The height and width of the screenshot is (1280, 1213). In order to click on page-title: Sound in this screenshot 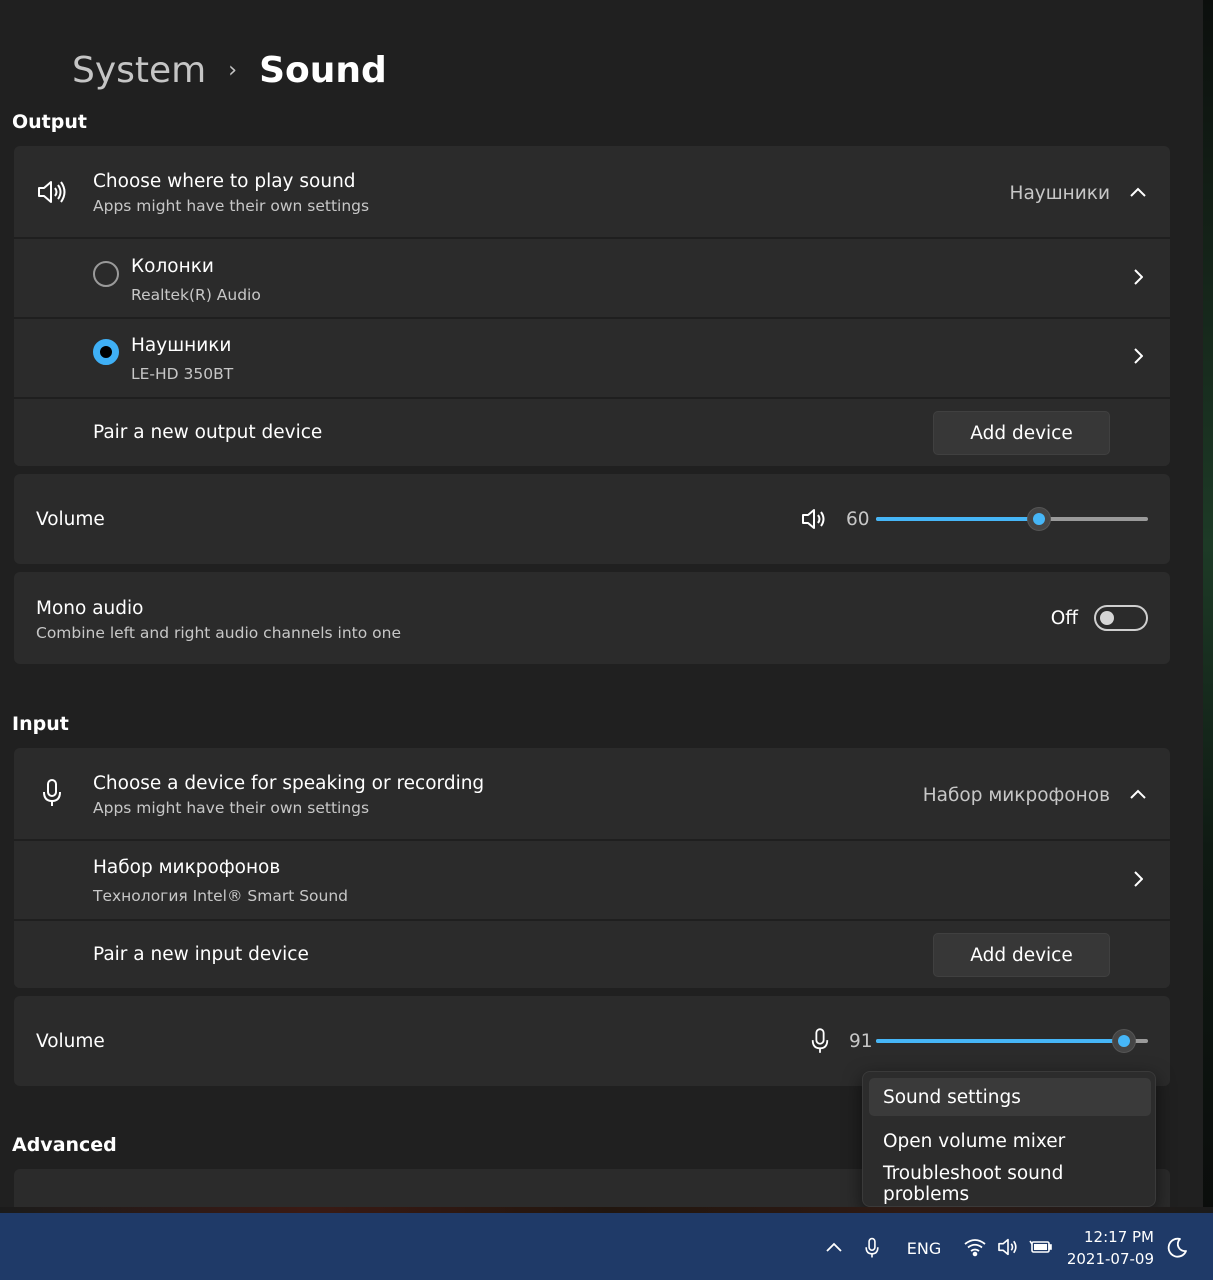, I will do `click(323, 70)`.